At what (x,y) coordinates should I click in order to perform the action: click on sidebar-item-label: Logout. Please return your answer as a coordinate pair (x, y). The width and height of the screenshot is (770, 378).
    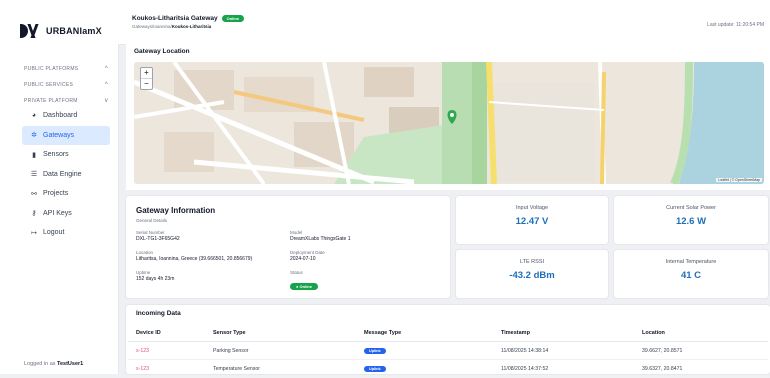
    Looking at the image, I should click on (54, 233).